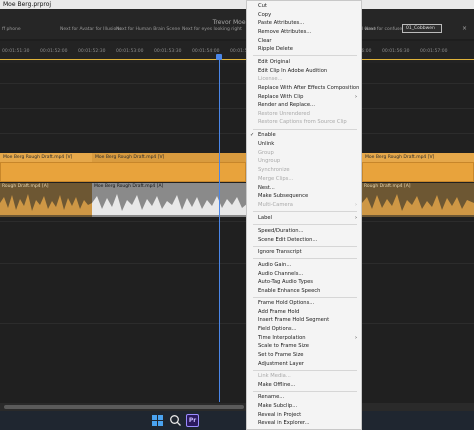 This screenshot has width=474, height=430. Describe the element at coordinates (304, 15) in the screenshot. I see `menu-item-copy: Copy` at that location.